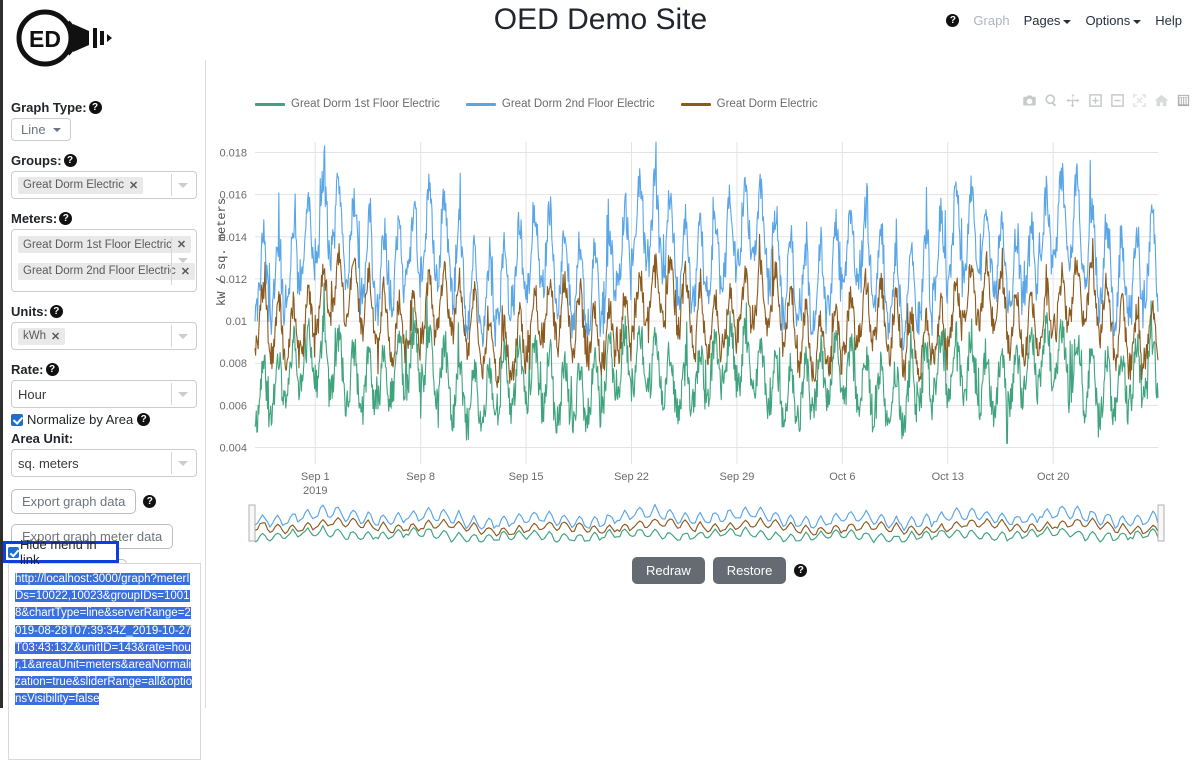  Describe the element at coordinates (1073, 100) in the screenshot. I see `pan-icon` at that location.